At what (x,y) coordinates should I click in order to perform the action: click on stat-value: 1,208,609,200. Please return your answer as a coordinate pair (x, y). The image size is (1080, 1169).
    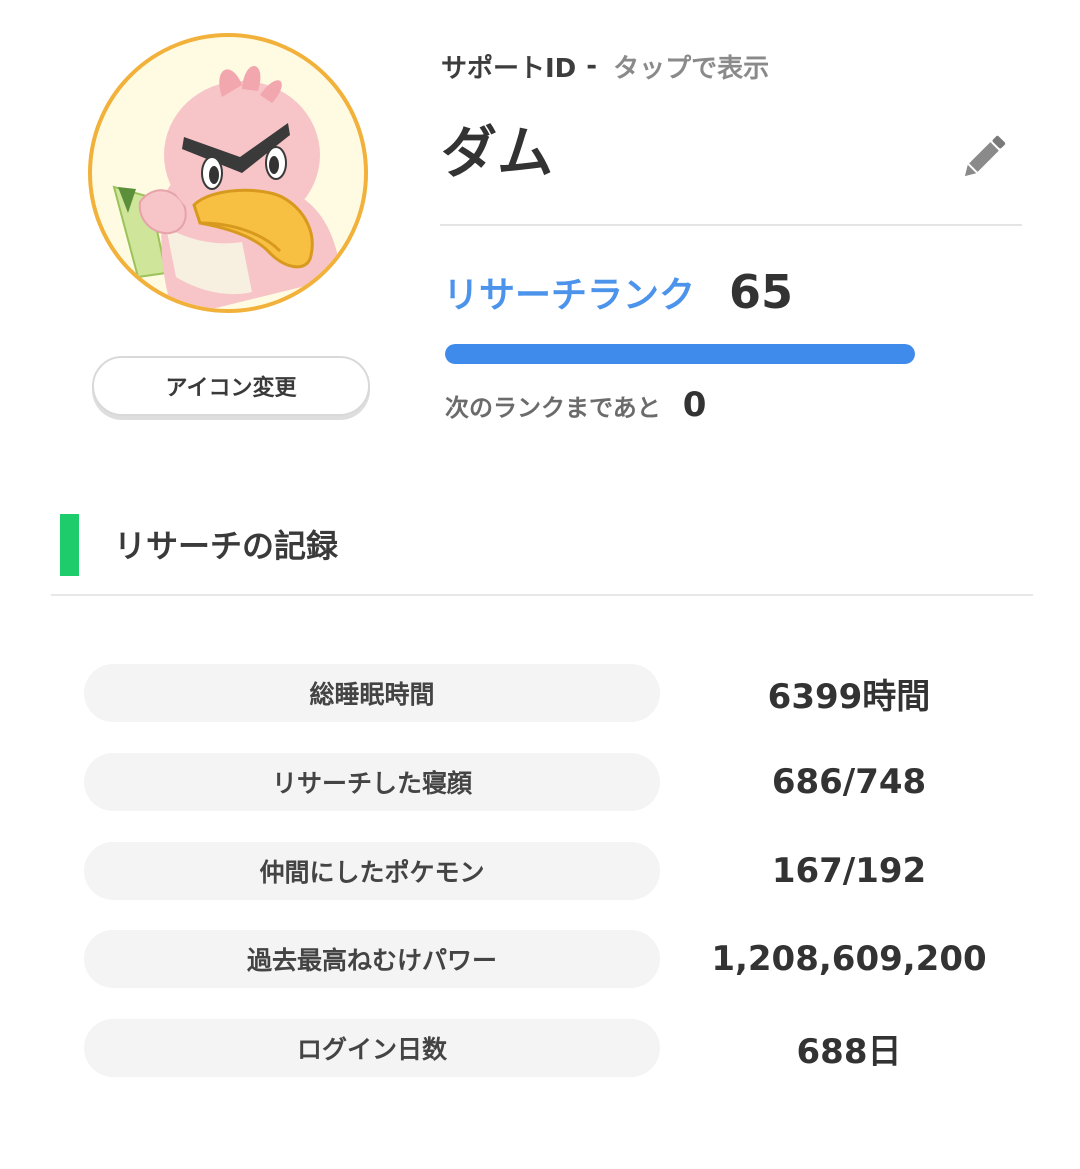
    Looking at the image, I should click on (849, 959).